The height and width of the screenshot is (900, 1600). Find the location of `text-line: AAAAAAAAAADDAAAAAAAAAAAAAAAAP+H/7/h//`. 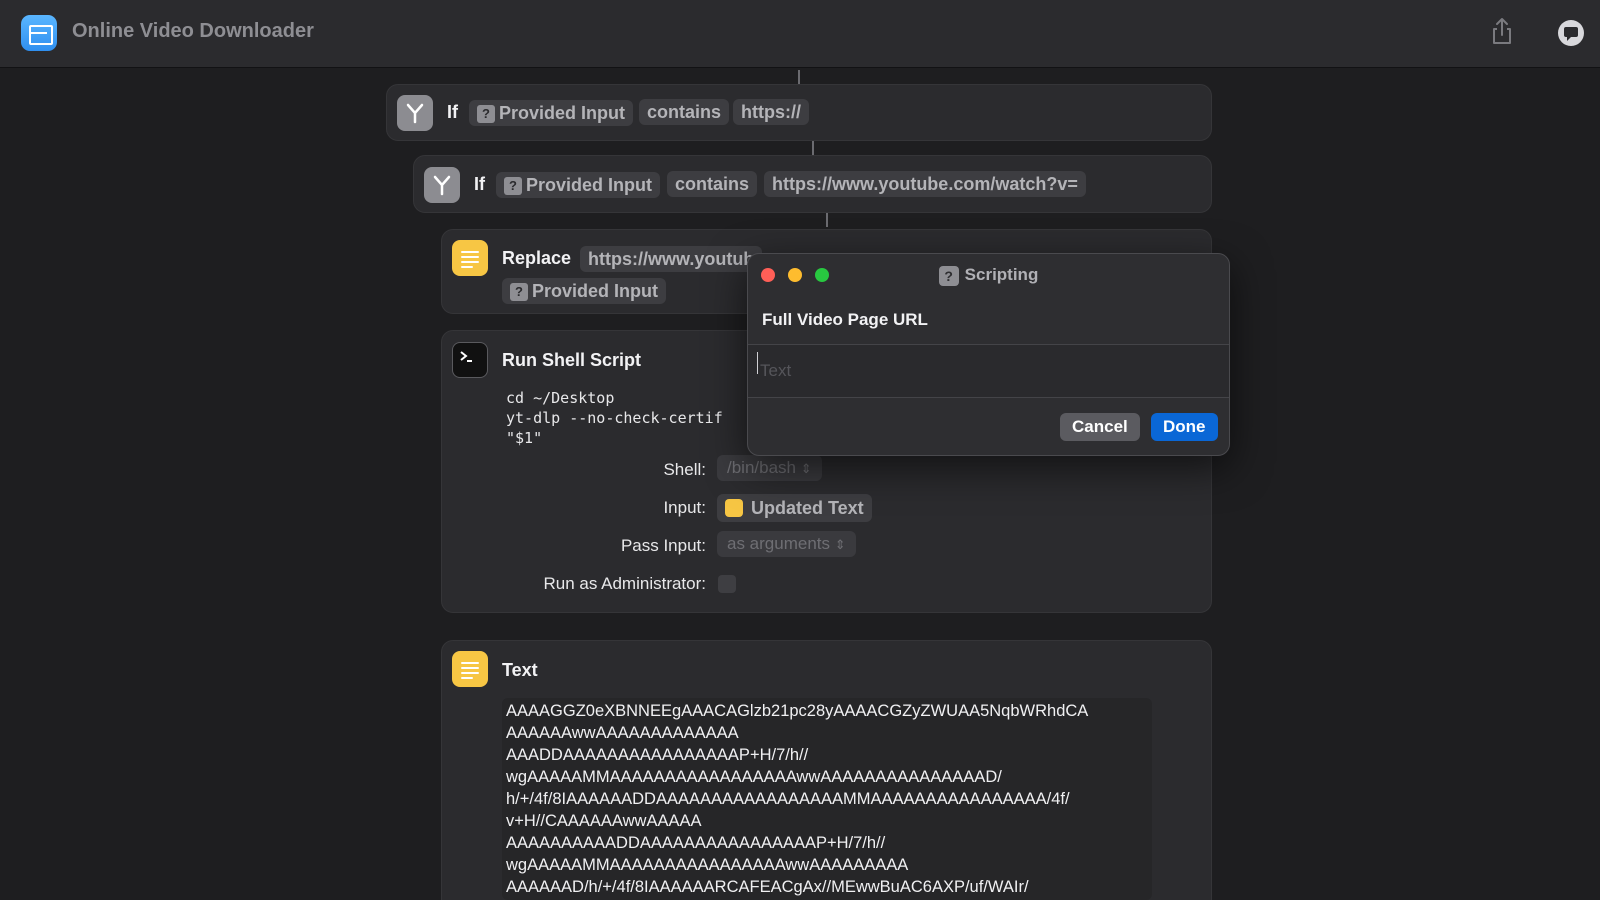

text-line: AAAAAAAAAADDAAAAAAAAAAAAAAAAP+H/7/h// is located at coordinates (696, 843).